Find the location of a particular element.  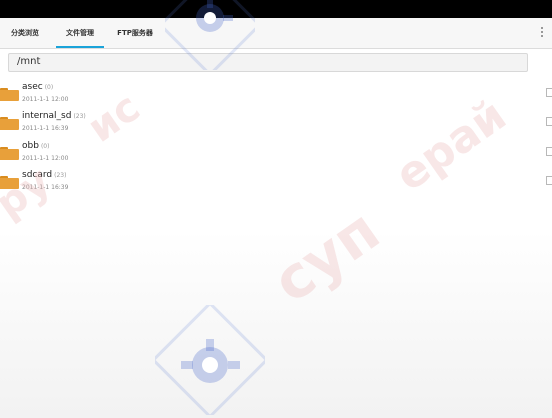

file-row-internal-sd: internal_sd (23) 2011-1-1 16:39 is located at coordinates (276, 125).